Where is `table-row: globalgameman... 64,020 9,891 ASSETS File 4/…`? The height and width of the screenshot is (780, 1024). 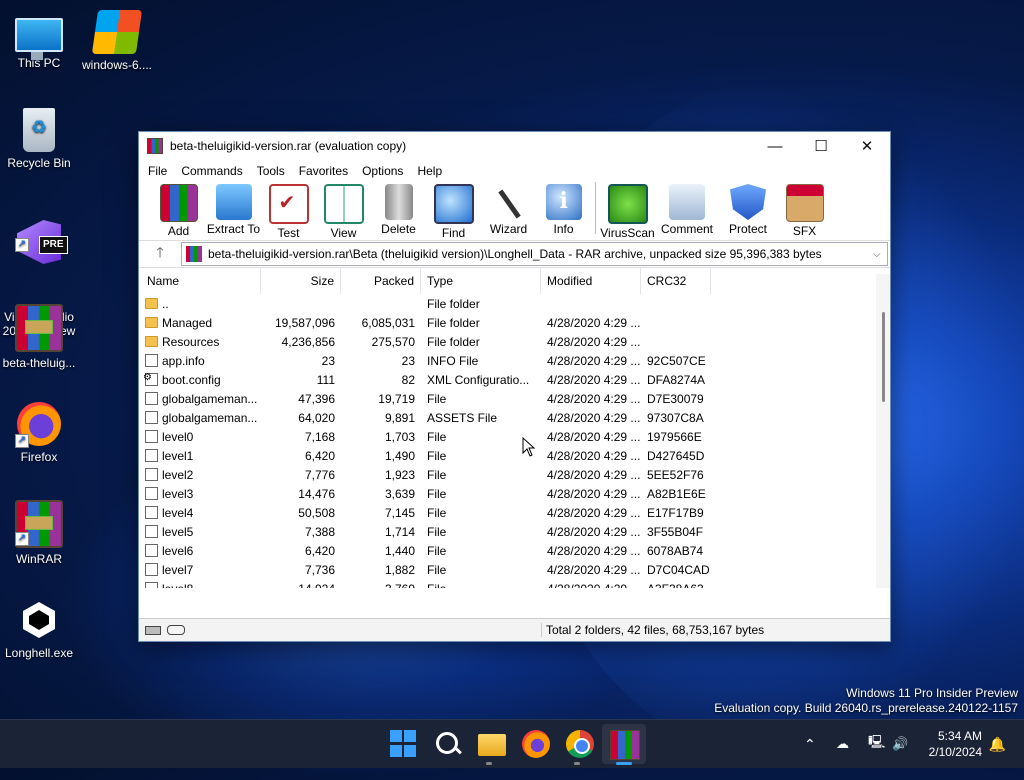
table-row: globalgameman... 64,020 9,891 ASSETS File 4/… is located at coordinates (514, 417).